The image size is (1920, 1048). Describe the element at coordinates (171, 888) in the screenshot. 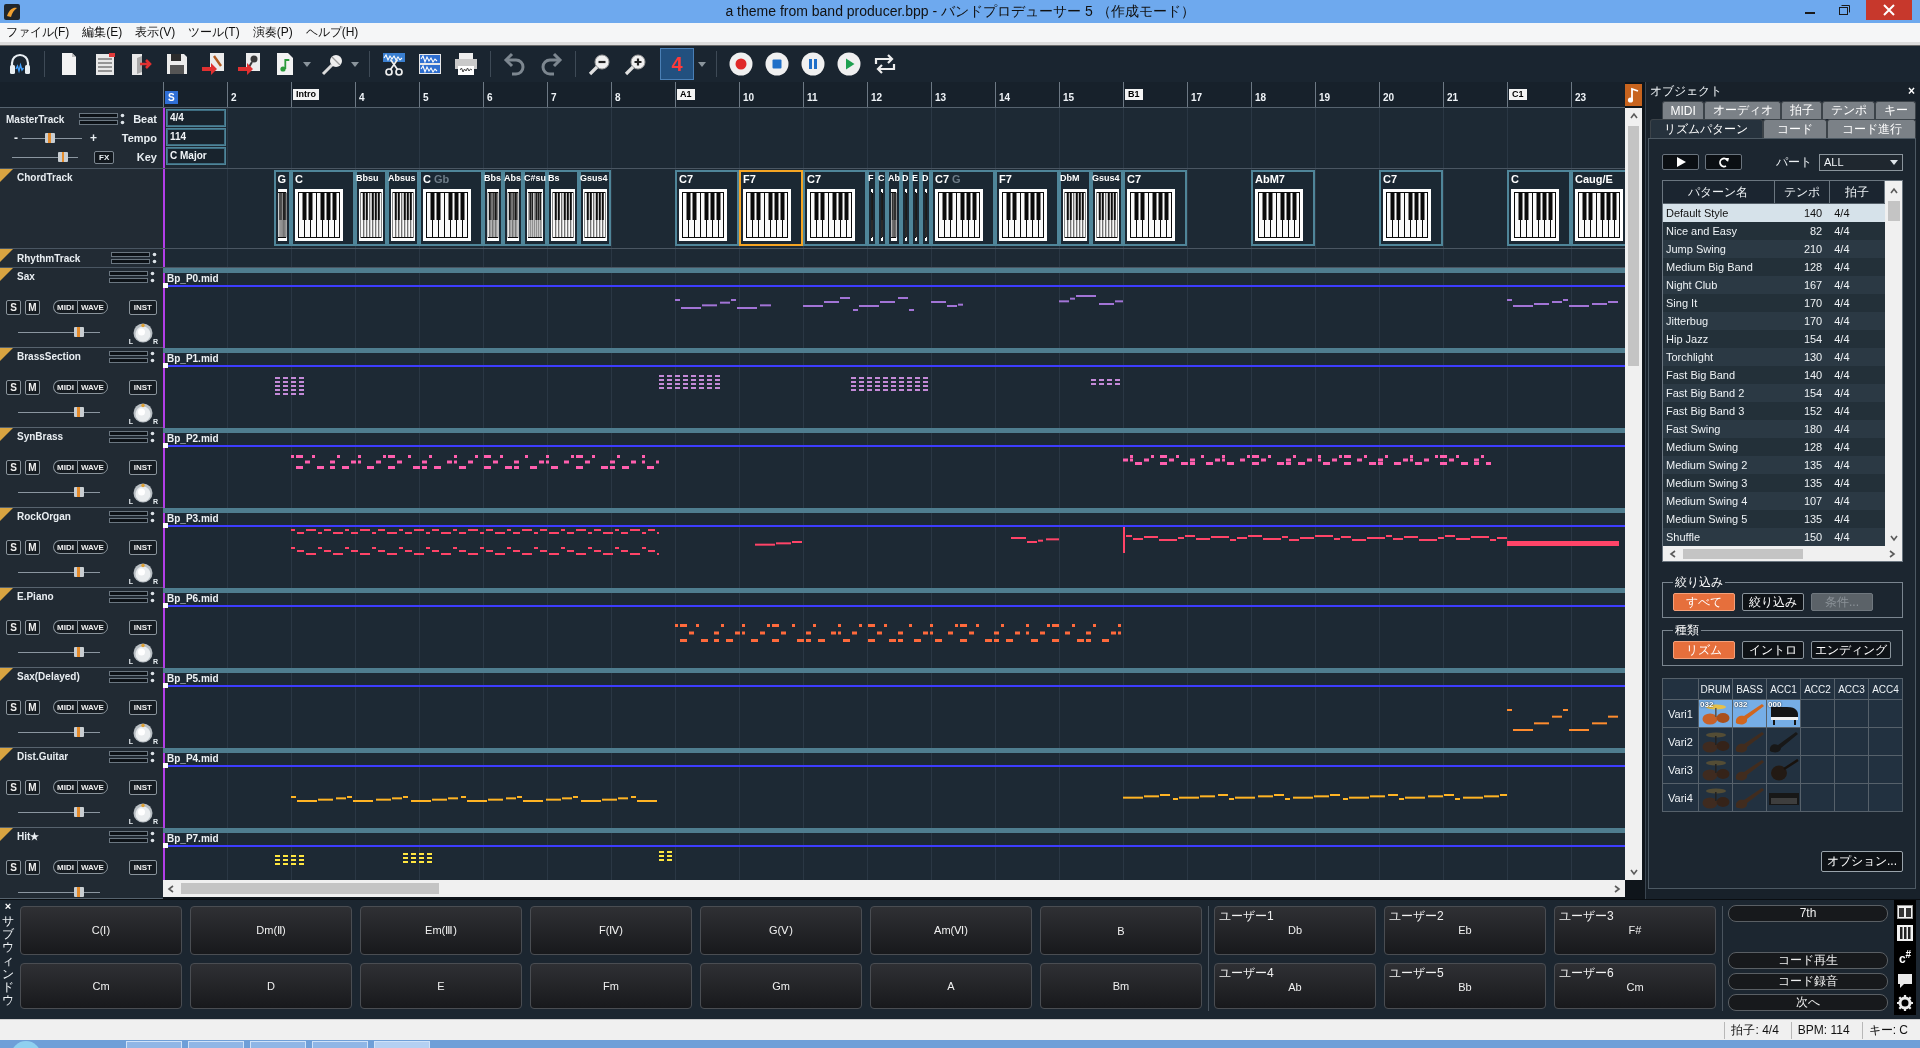

I see `chevron-left-icon` at that location.